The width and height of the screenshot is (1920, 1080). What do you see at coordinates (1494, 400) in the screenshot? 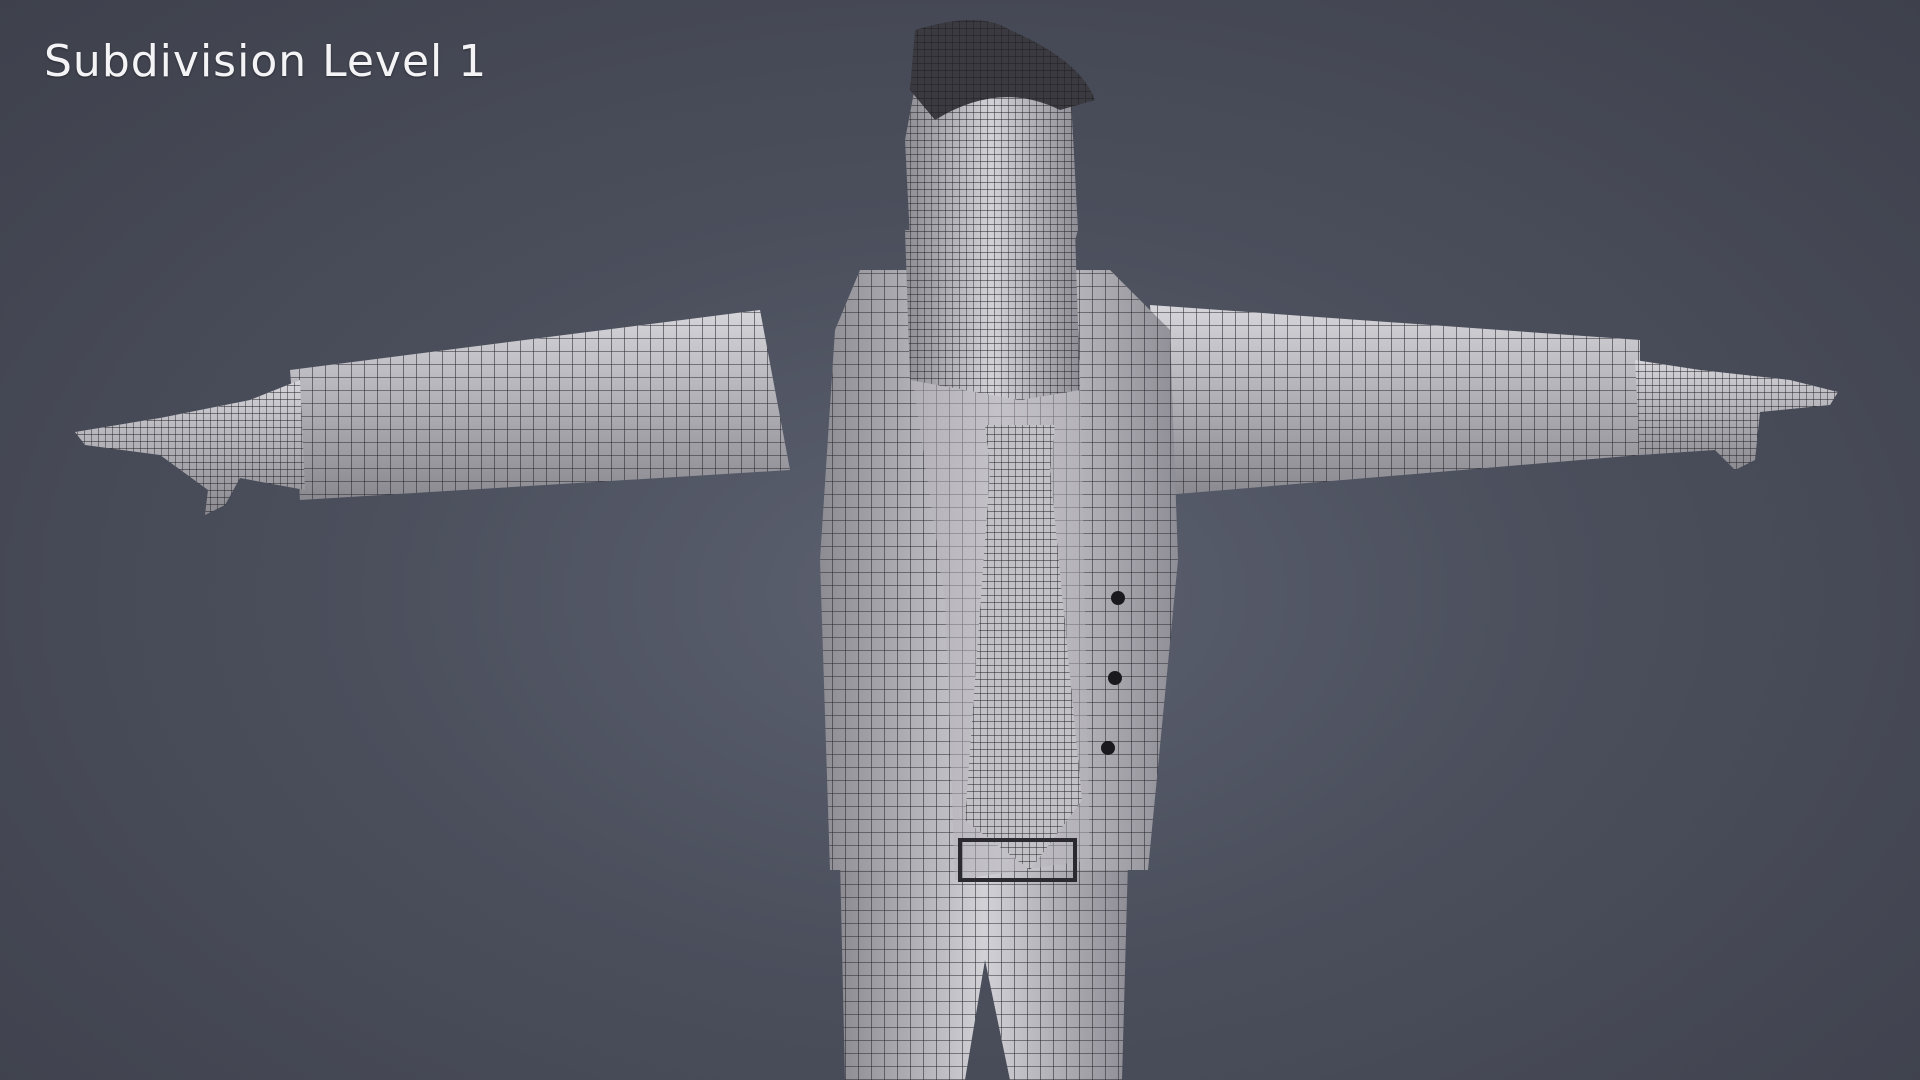
I see `right-arm` at bounding box center [1494, 400].